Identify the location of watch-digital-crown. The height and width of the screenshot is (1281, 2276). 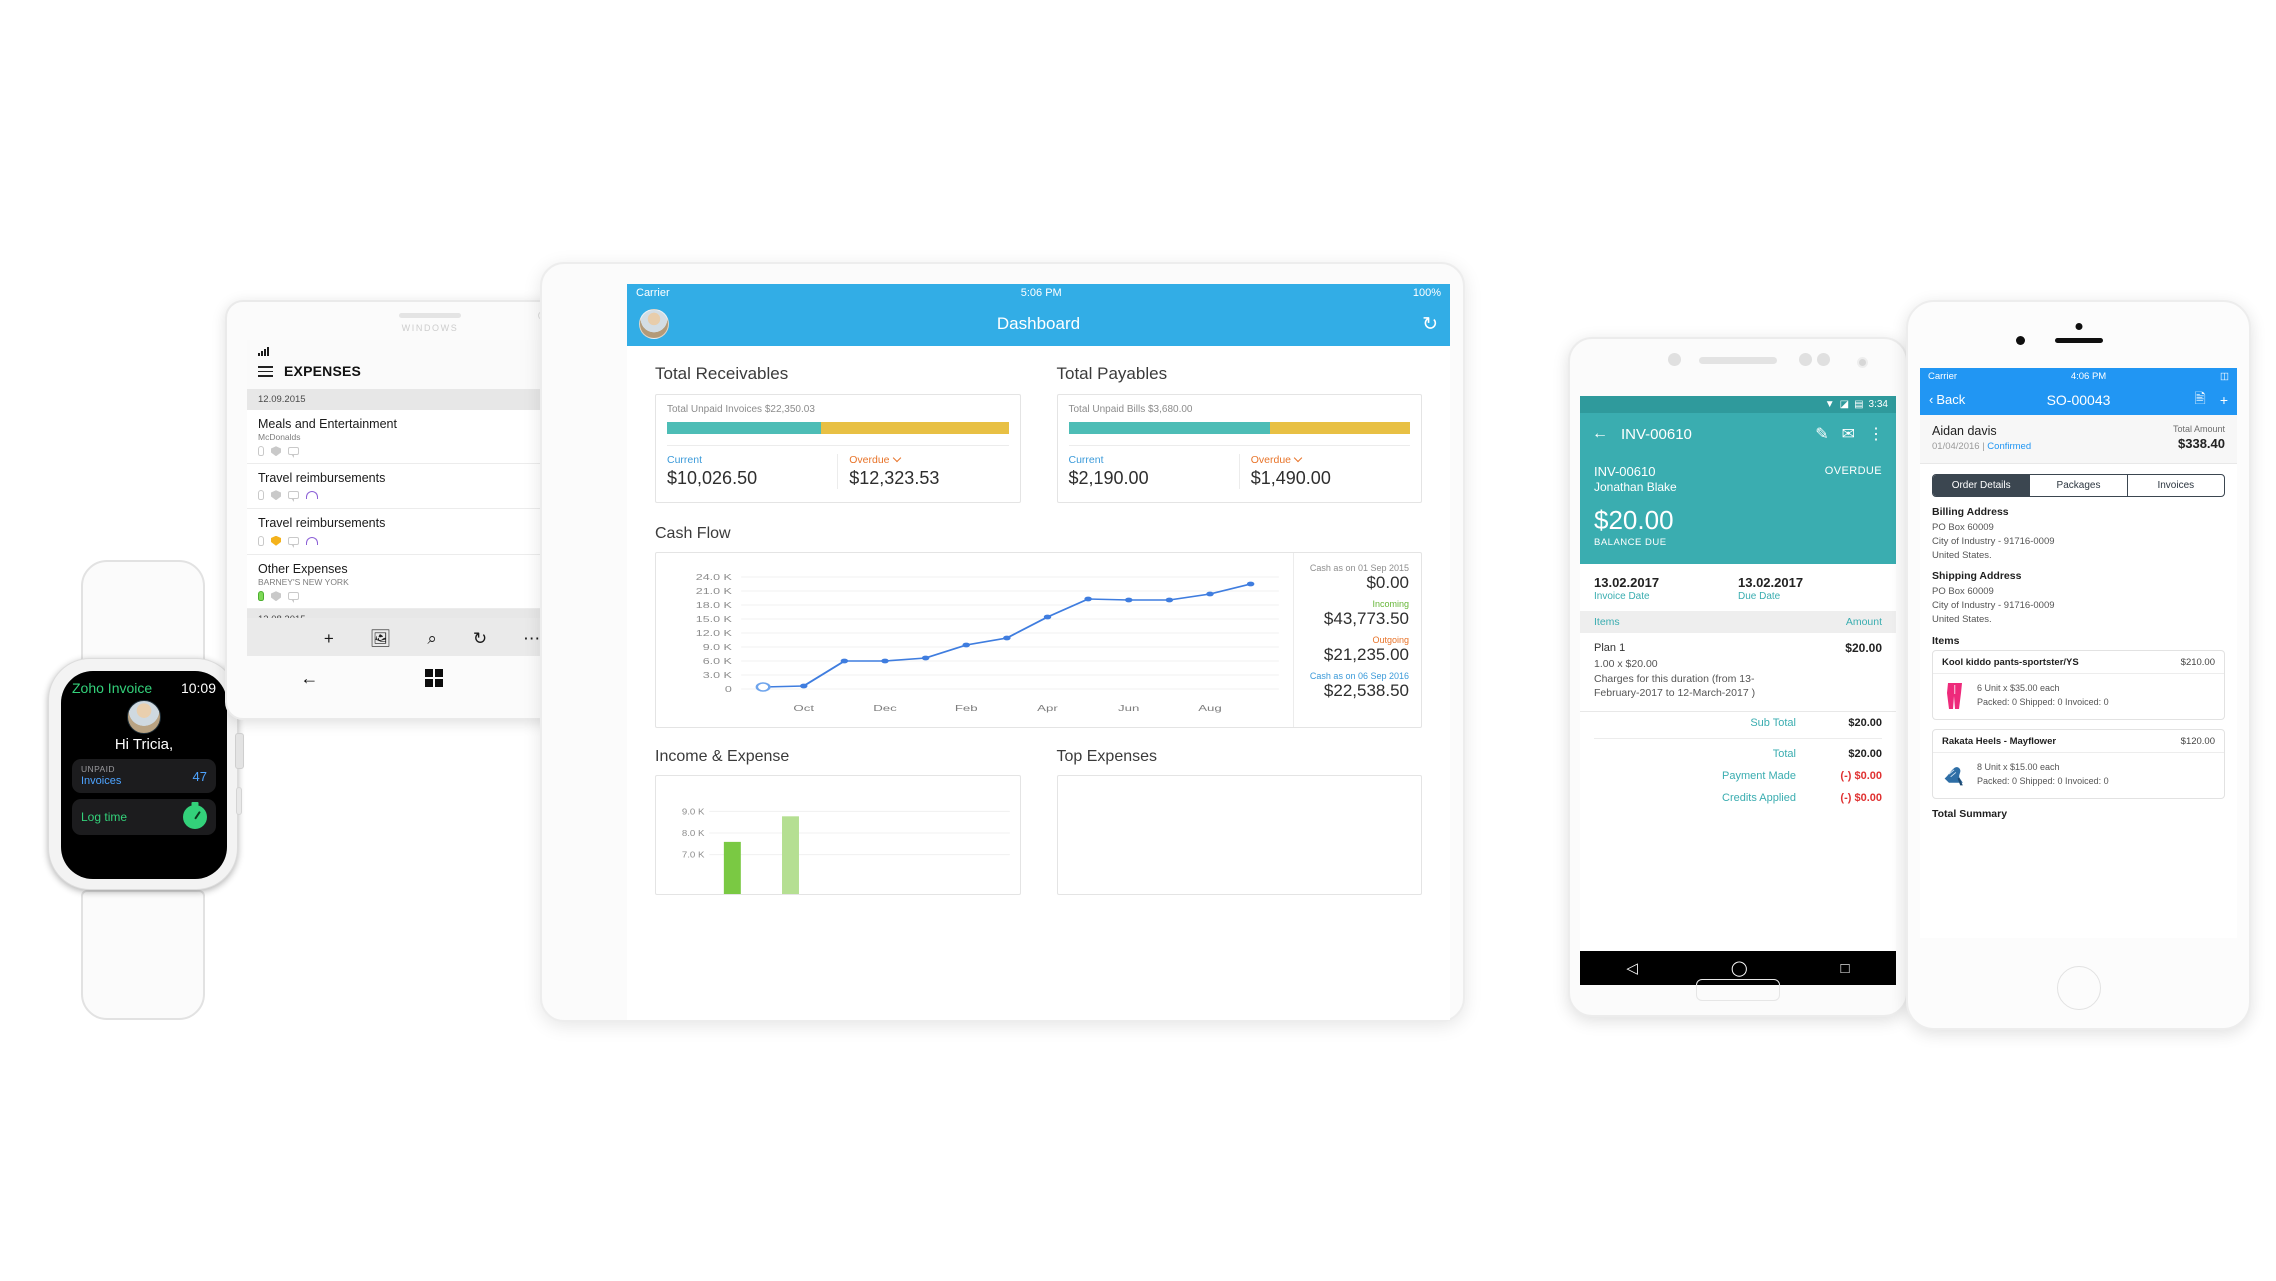
(239, 751).